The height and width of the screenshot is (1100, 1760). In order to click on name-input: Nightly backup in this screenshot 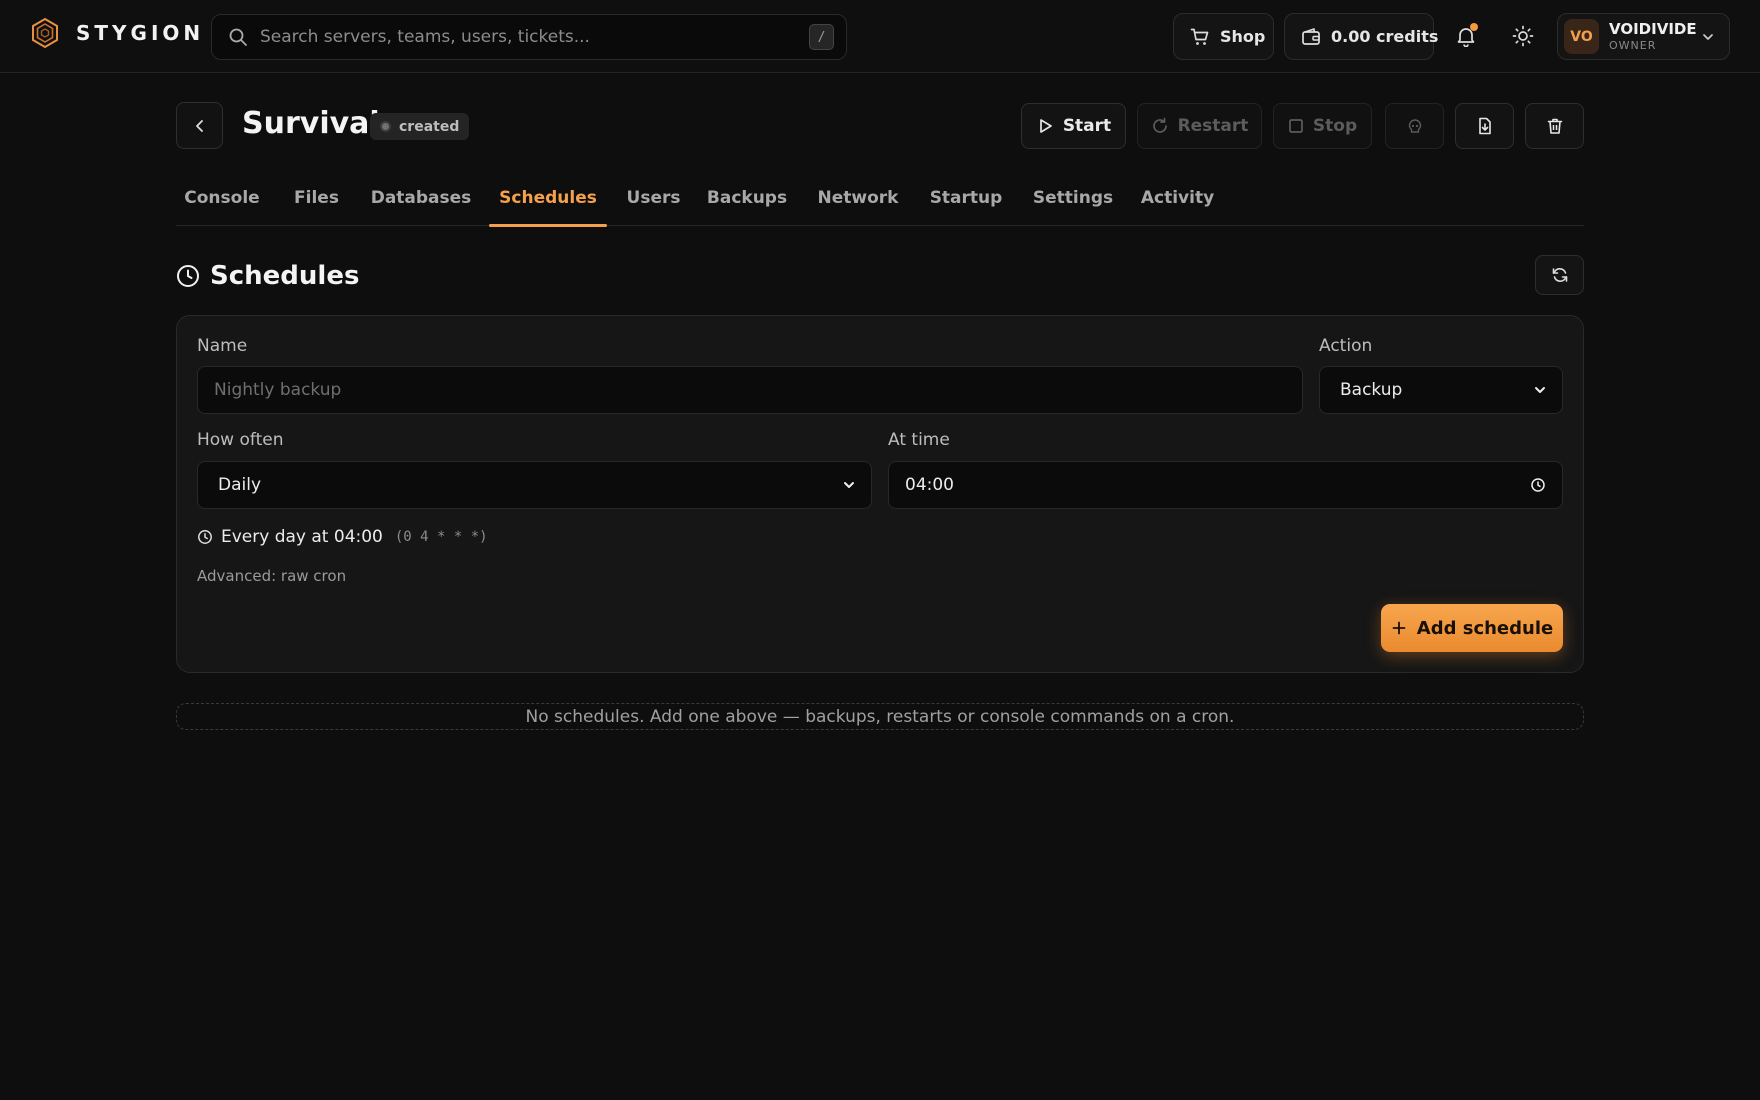, I will do `click(750, 390)`.